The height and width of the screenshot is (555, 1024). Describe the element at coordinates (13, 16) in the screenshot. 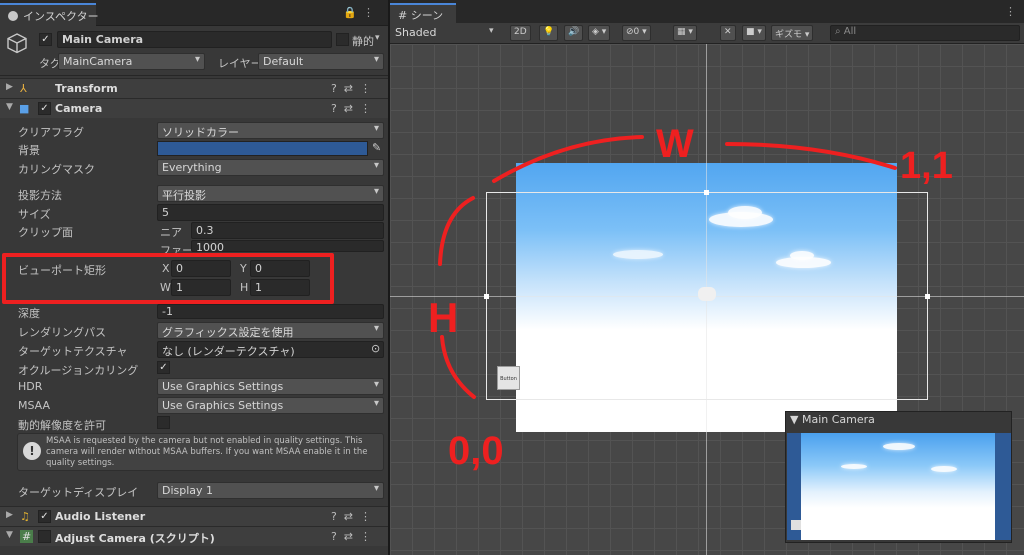

I see `info-icon` at that location.